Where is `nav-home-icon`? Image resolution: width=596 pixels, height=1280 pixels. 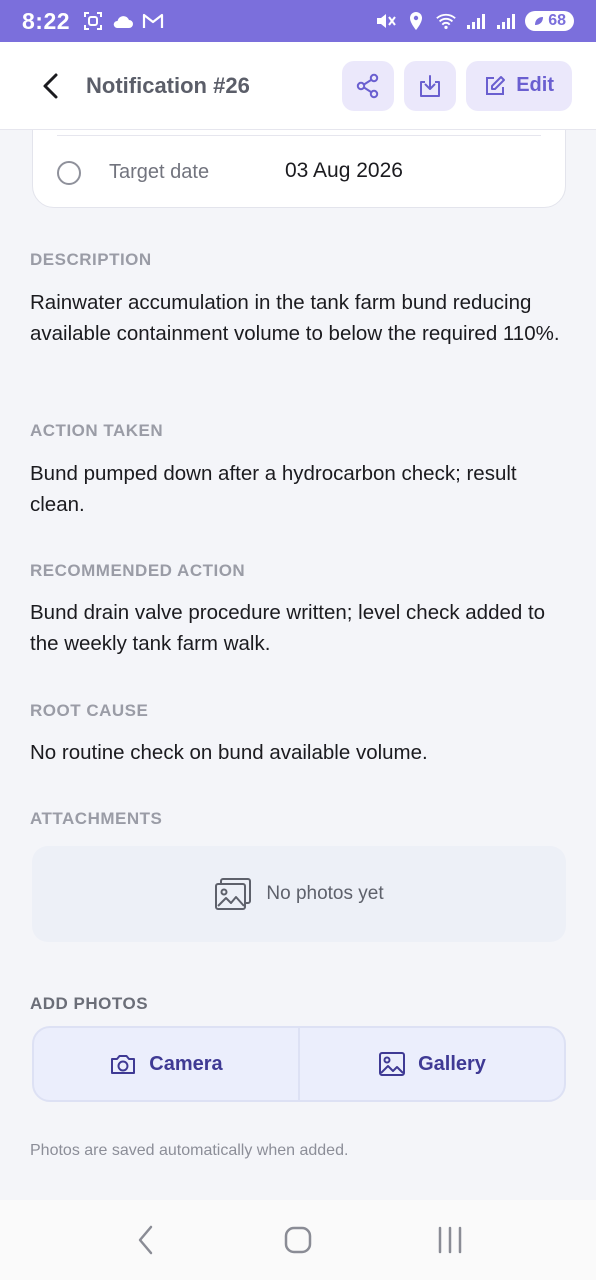 nav-home-icon is located at coordinates (298, 1240).